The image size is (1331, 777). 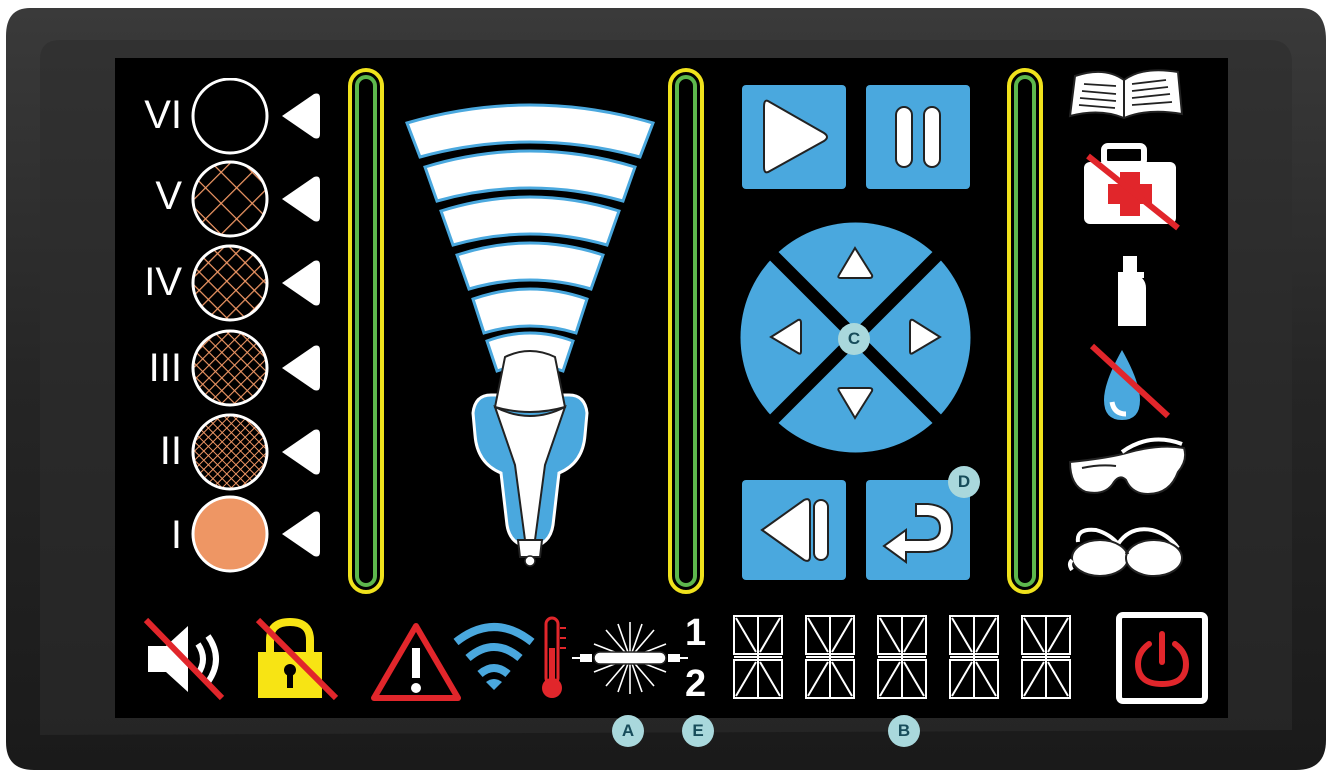 I want to click on water-drop-crossed-icon, so click(x=1130, y=381).